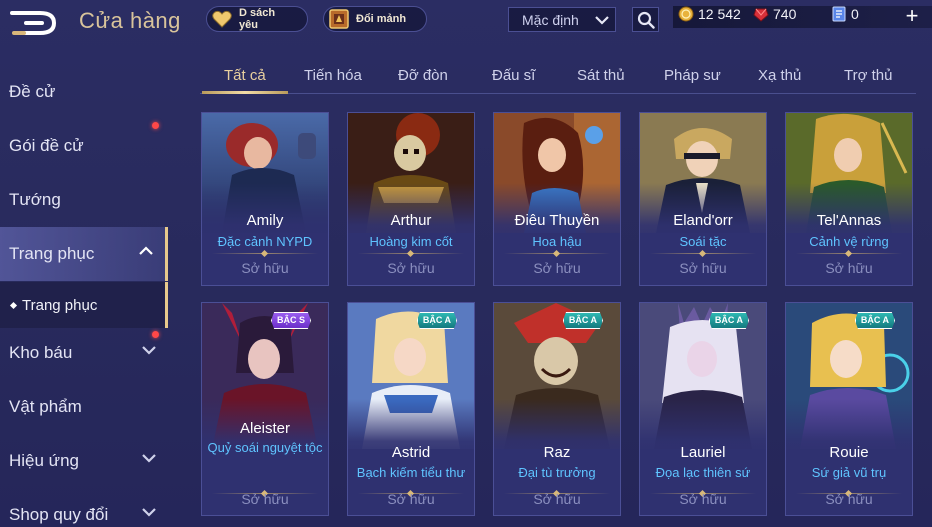 The width and height of the screenshot is (932, 527). I want to click on tab-support: Trợ thủ, so click(868, 75).